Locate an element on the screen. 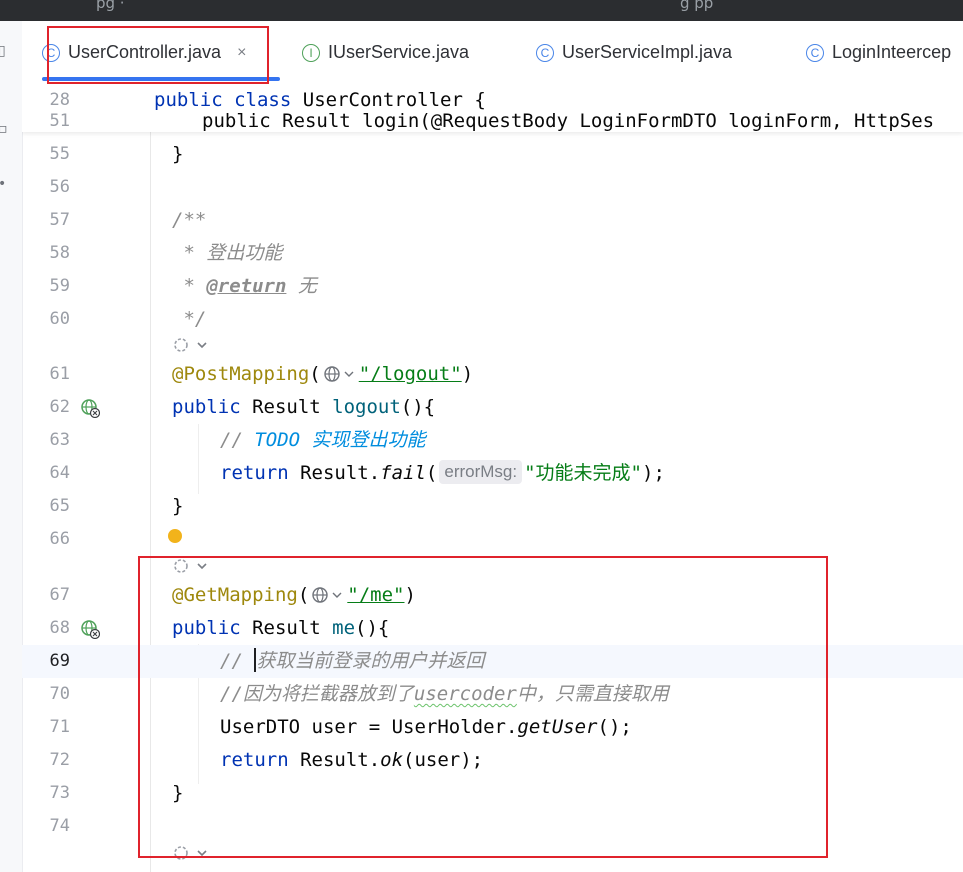  code-line-68: 68 public Result me(){ is located at coordinates (492, 628).